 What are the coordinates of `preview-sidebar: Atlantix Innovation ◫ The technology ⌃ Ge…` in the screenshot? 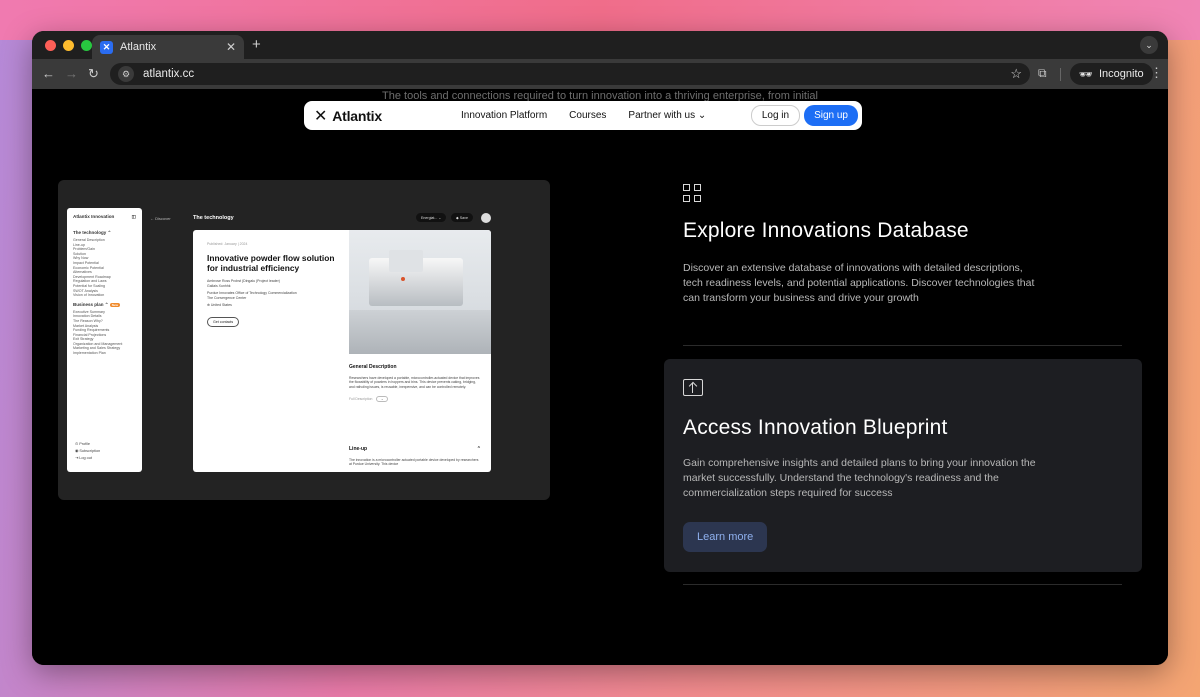 It's located at (104, 340).